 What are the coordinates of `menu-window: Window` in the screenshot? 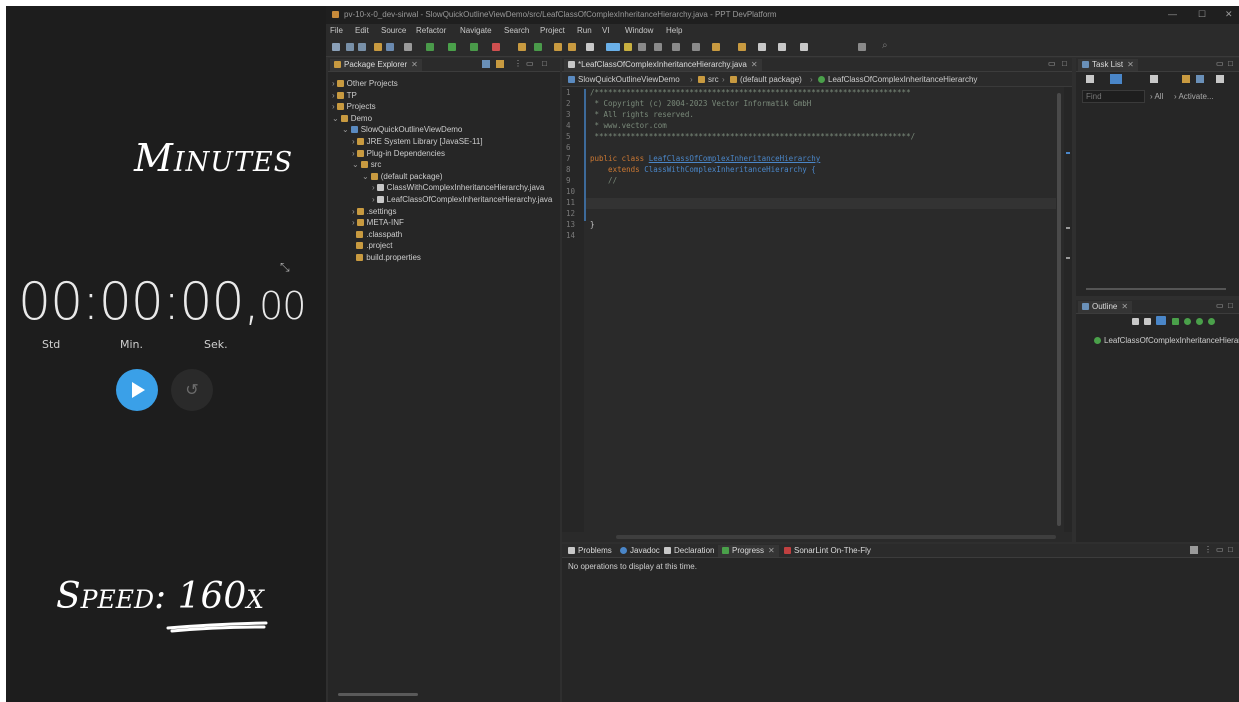 It's located at (639, 30).